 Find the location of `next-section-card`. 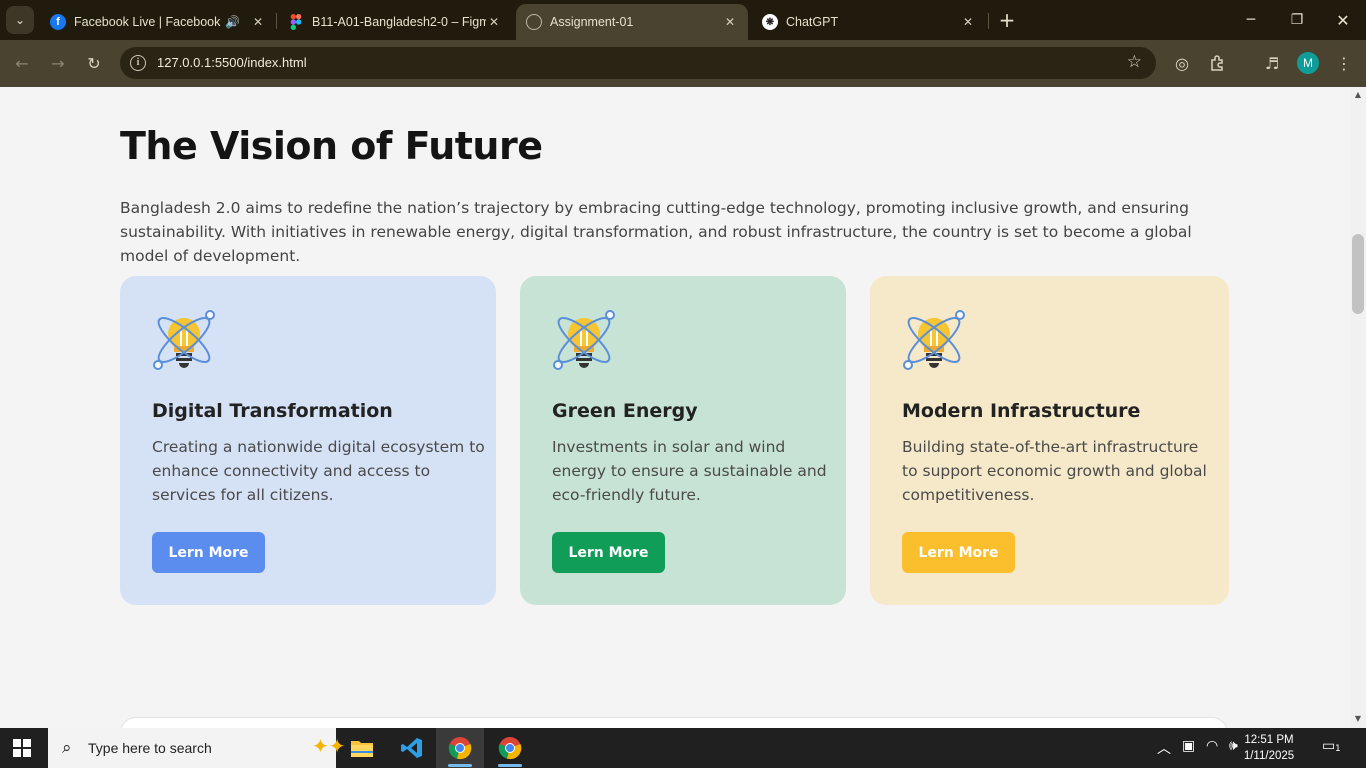

next-section-card is located at coordinates (674, 722).